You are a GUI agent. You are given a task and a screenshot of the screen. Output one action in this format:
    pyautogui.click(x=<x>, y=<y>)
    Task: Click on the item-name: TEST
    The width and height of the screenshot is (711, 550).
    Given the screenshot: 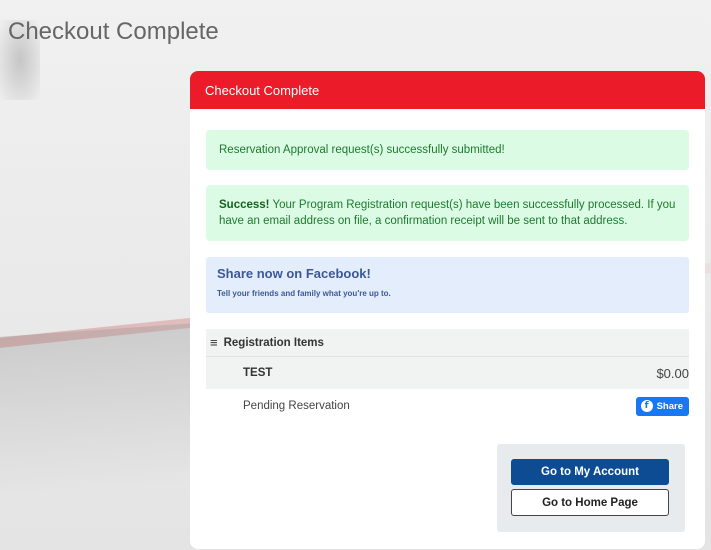 What is the action you would take?
    pyautogui.click(x=258, y=373)
    